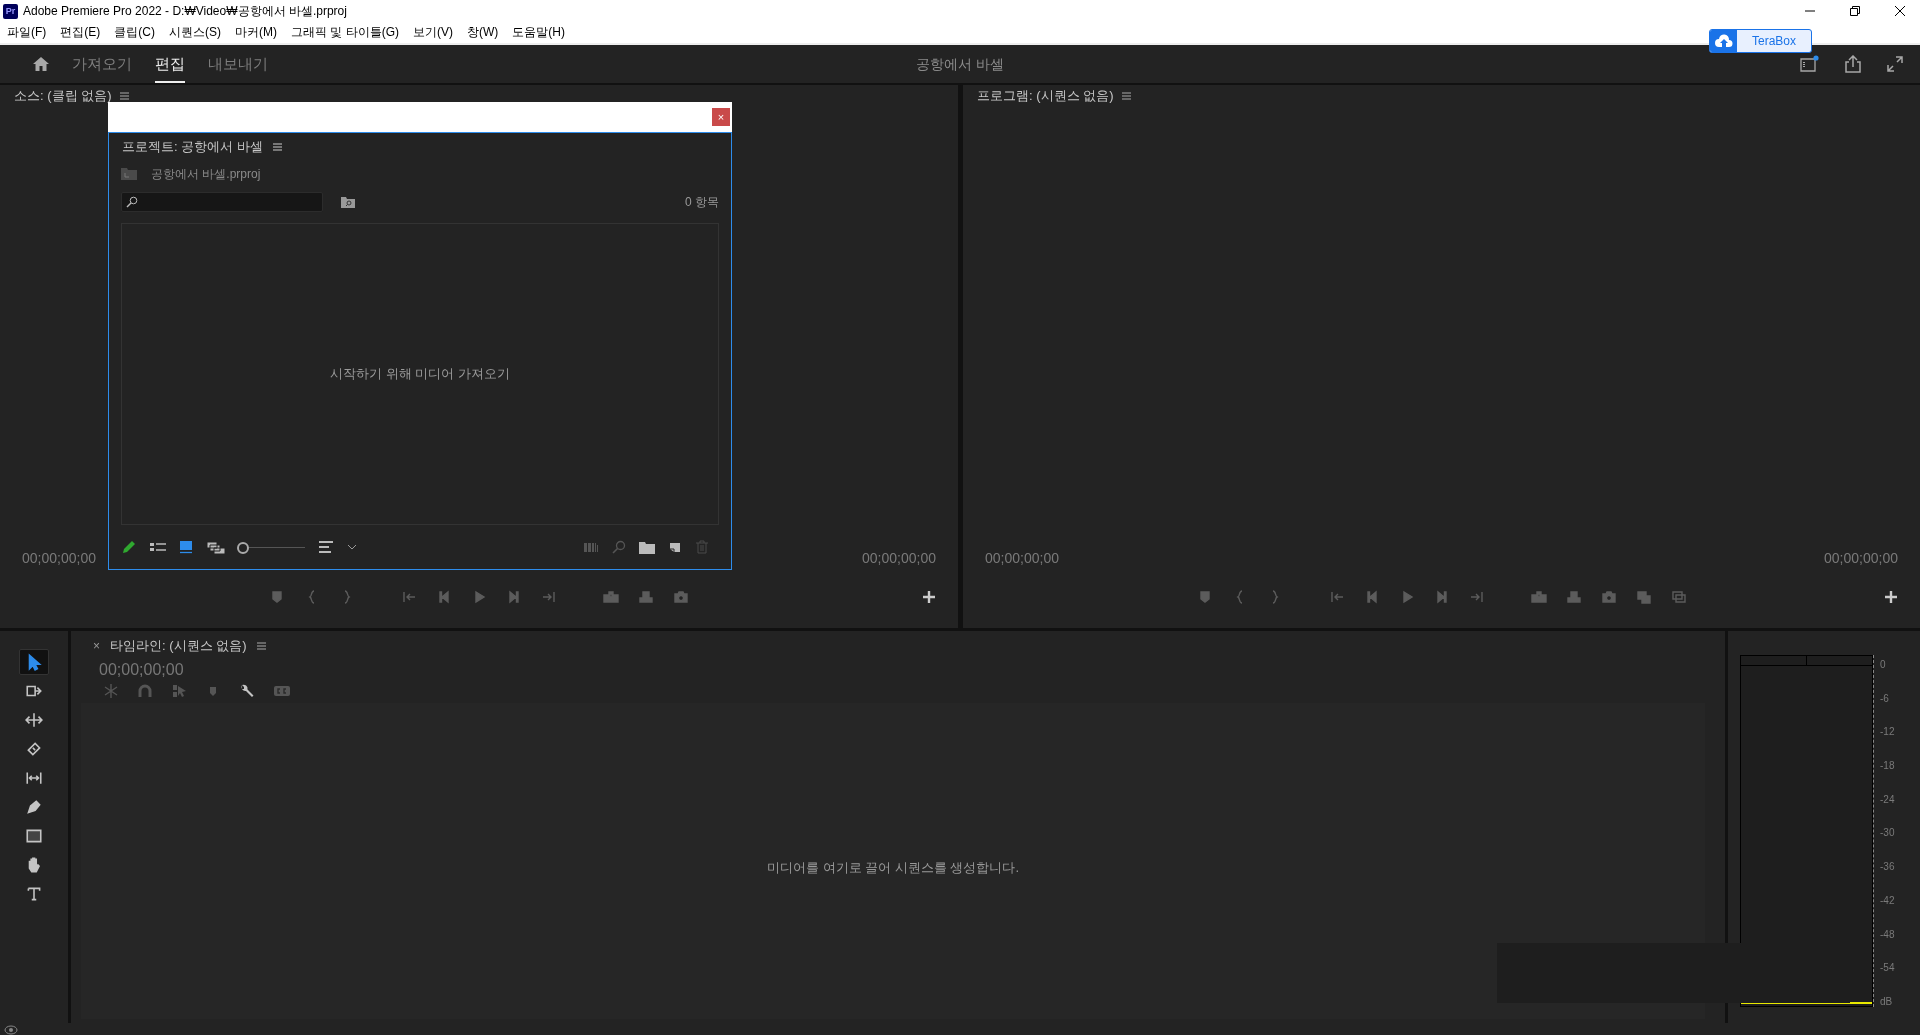 This screenshot has width=1920, height=1035. I want to click on workspace-tab: 가져오기, so click(102, 64).